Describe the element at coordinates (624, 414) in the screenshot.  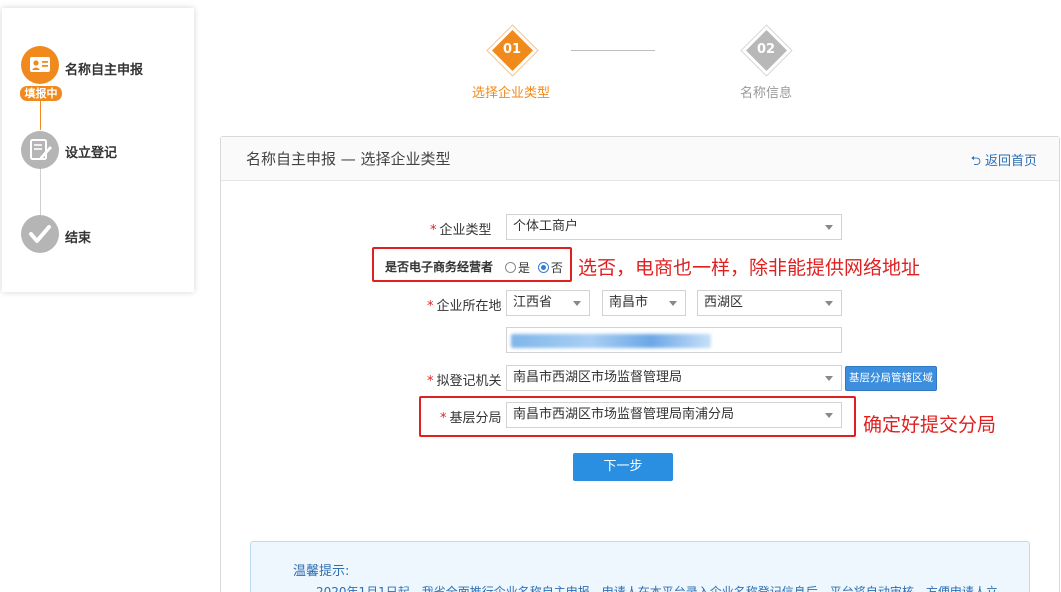
I see `branch-value: 南昌市西湖区市场监督管理局南浦分局` at that location.